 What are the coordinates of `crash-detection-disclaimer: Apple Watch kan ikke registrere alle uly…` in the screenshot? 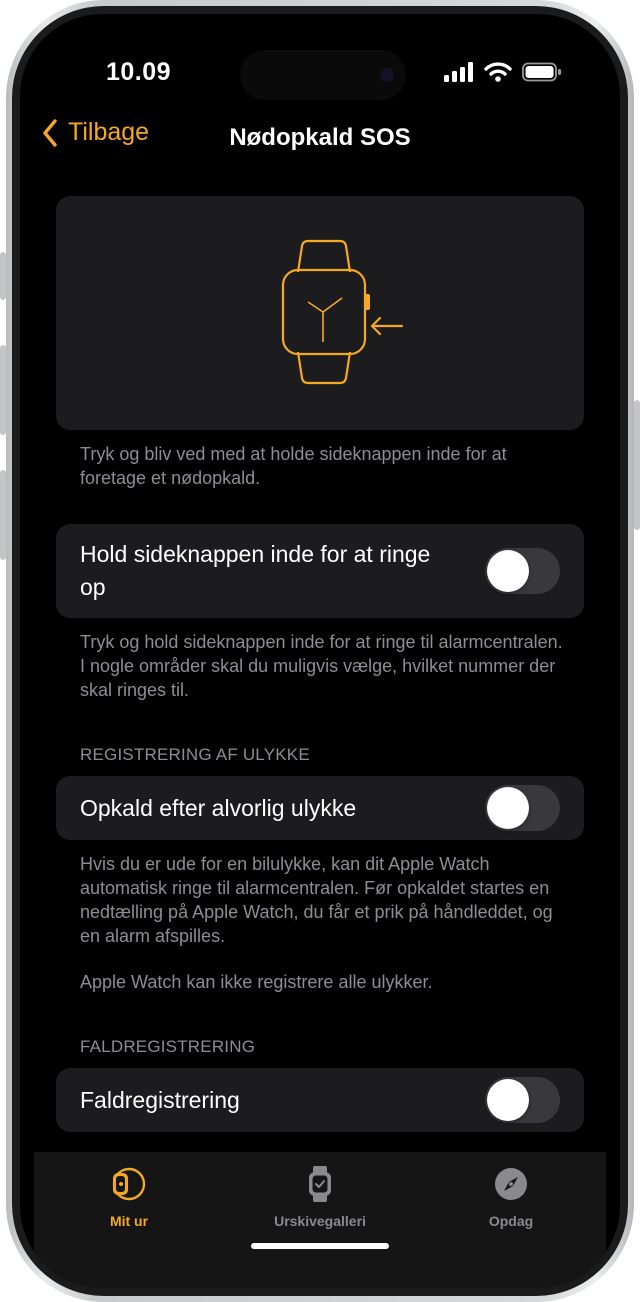 It's located at (256, 982).